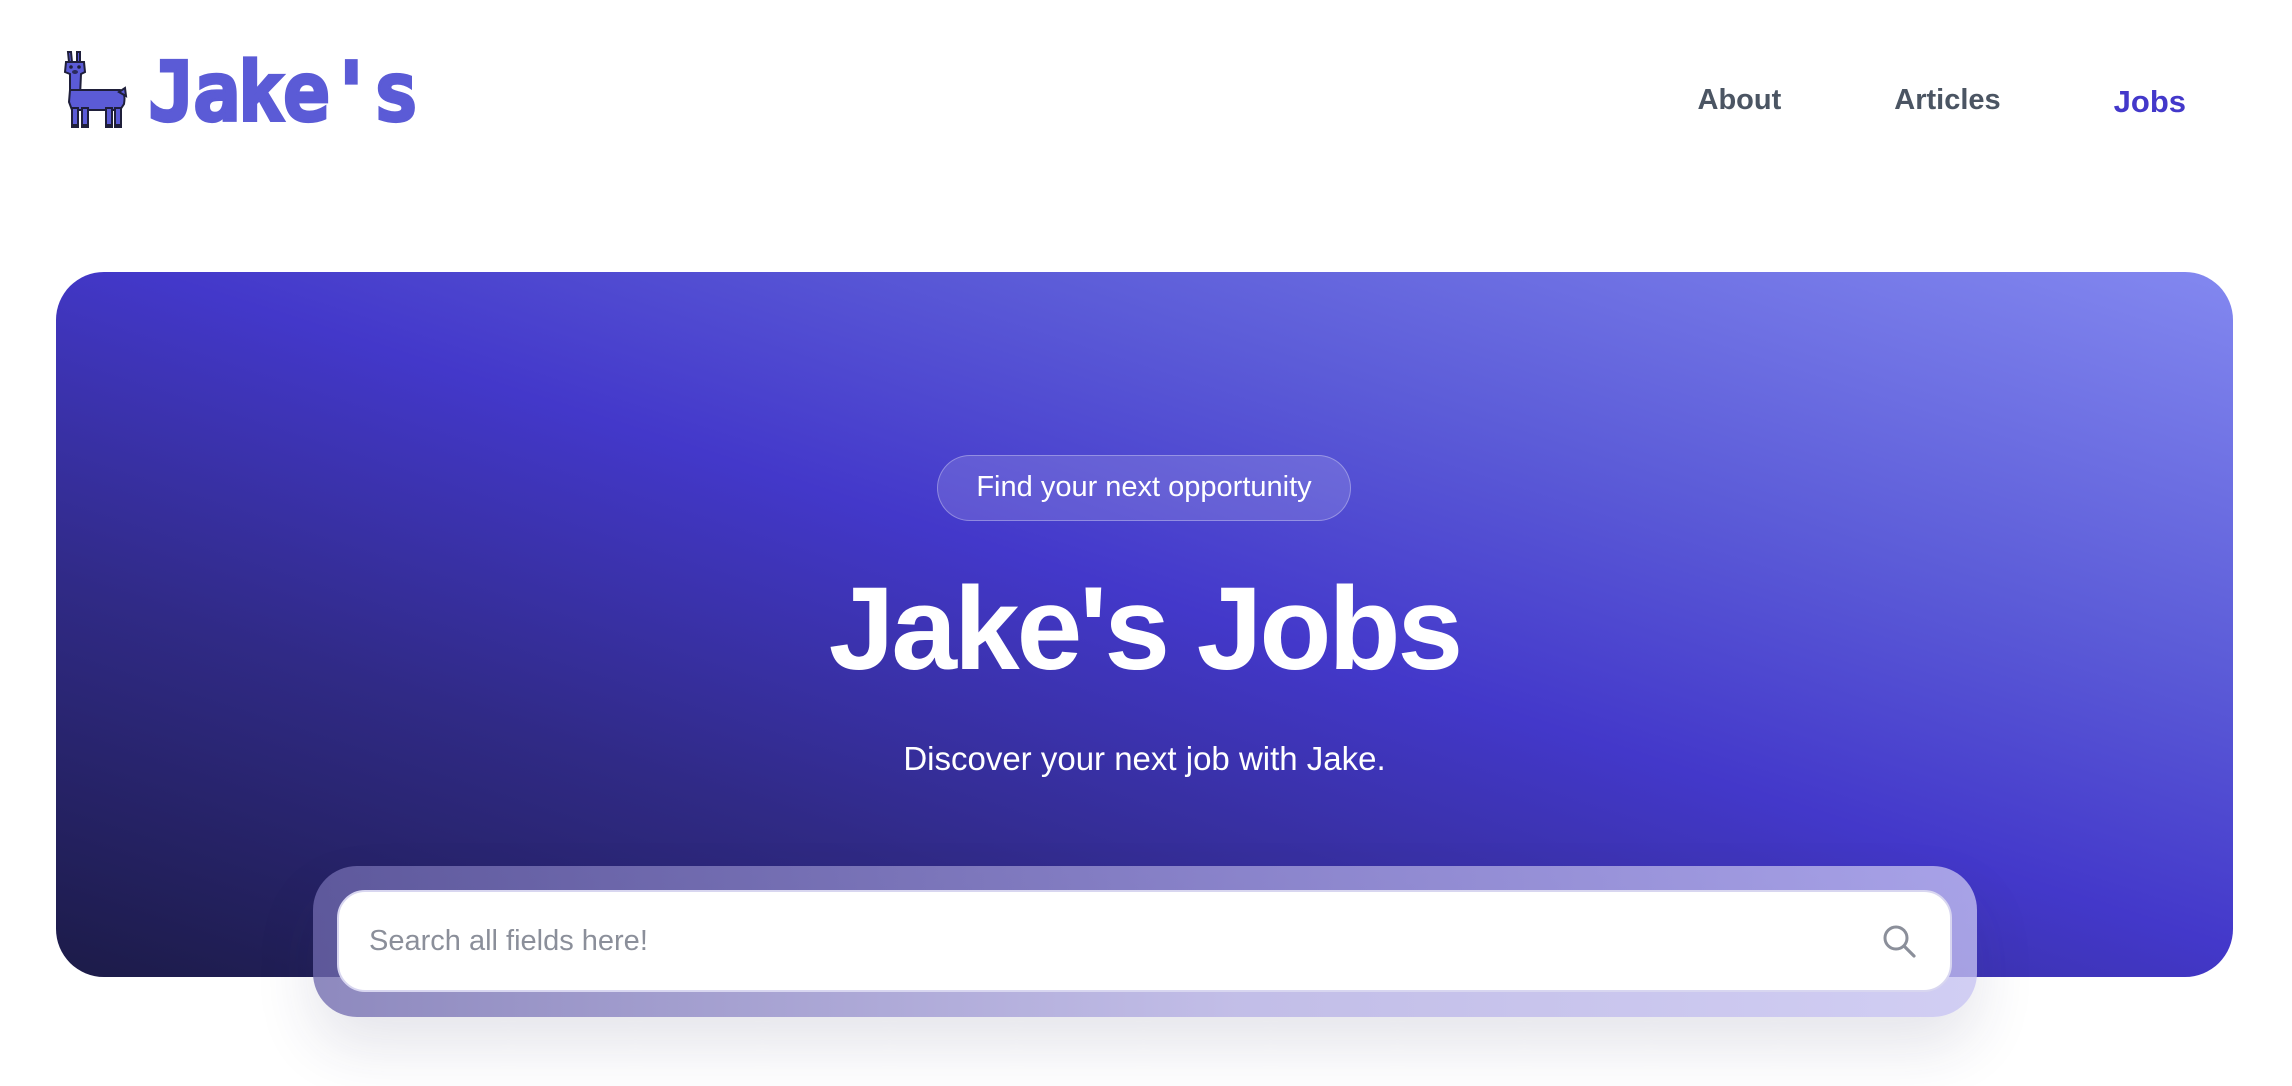 Image resolution: width=2292 pixels, height=1086 pixels. I want to click on search-icon, so click(1899, 941).